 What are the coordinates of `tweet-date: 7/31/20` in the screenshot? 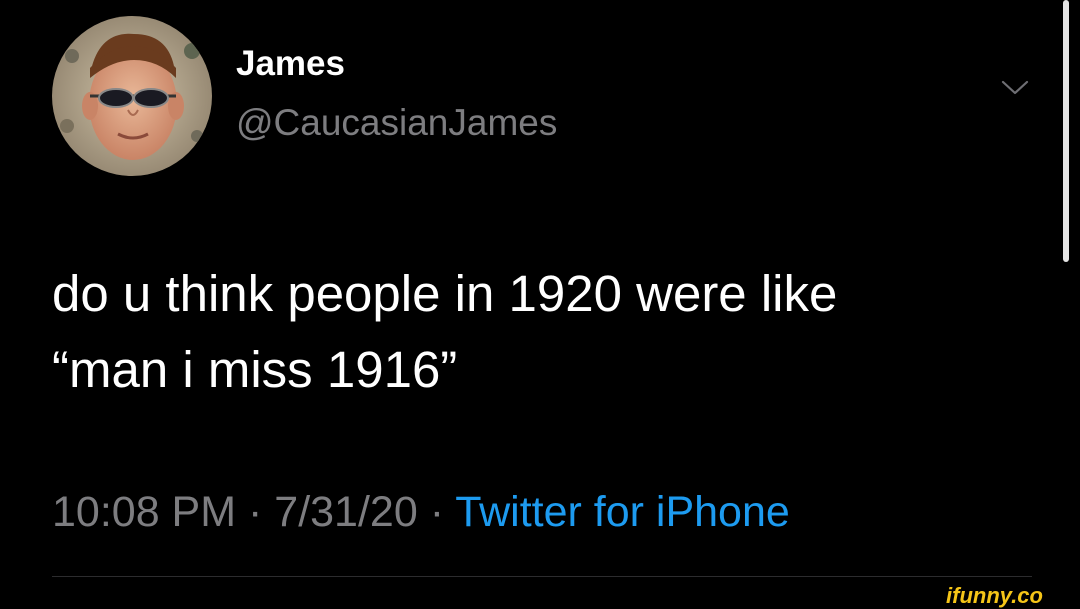 It's located at (345, 512).